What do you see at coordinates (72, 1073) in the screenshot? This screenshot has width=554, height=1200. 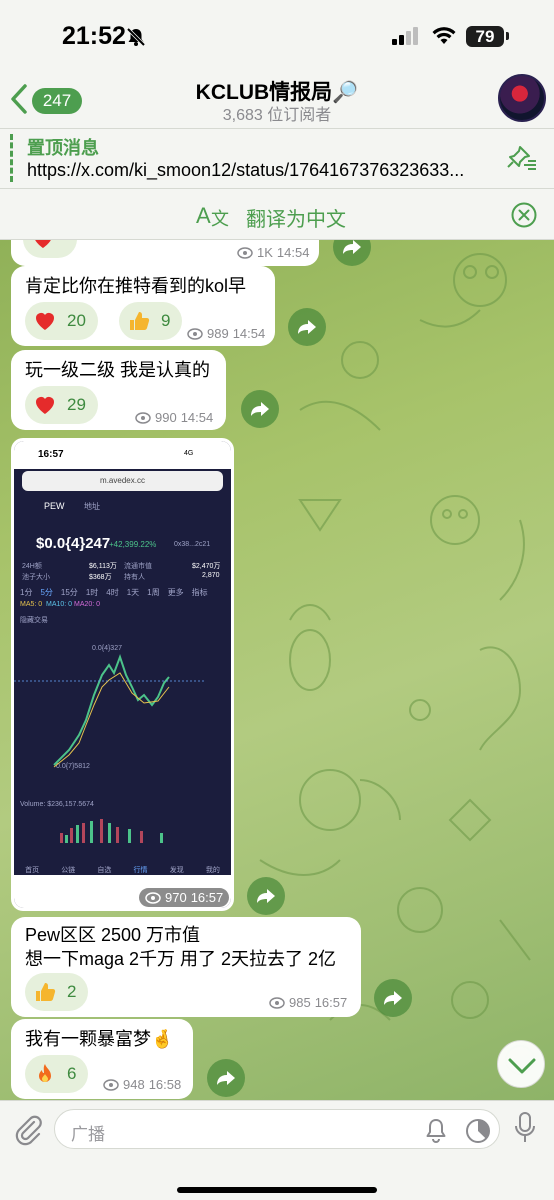 I see `reaction-count: 6` at bounding box center [72, 1073].